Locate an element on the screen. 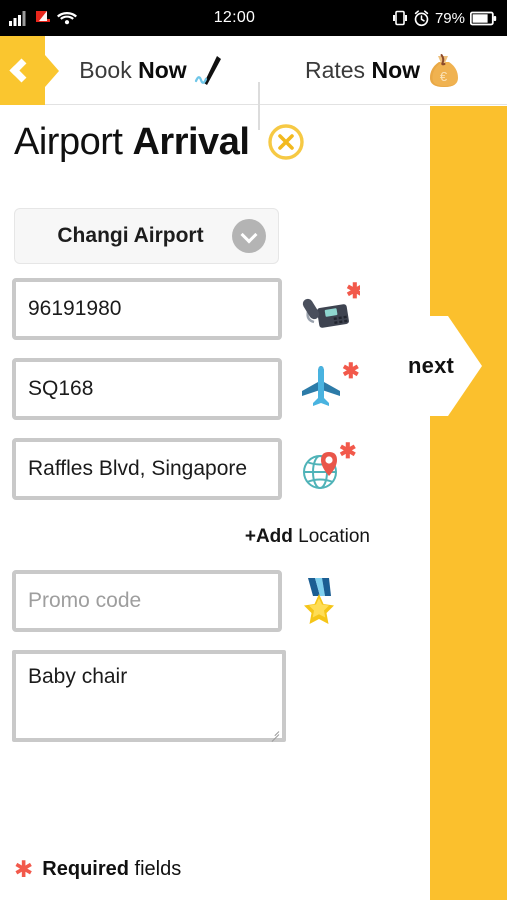  required-fields-text: Required fields is located at coordinates (112, 869).